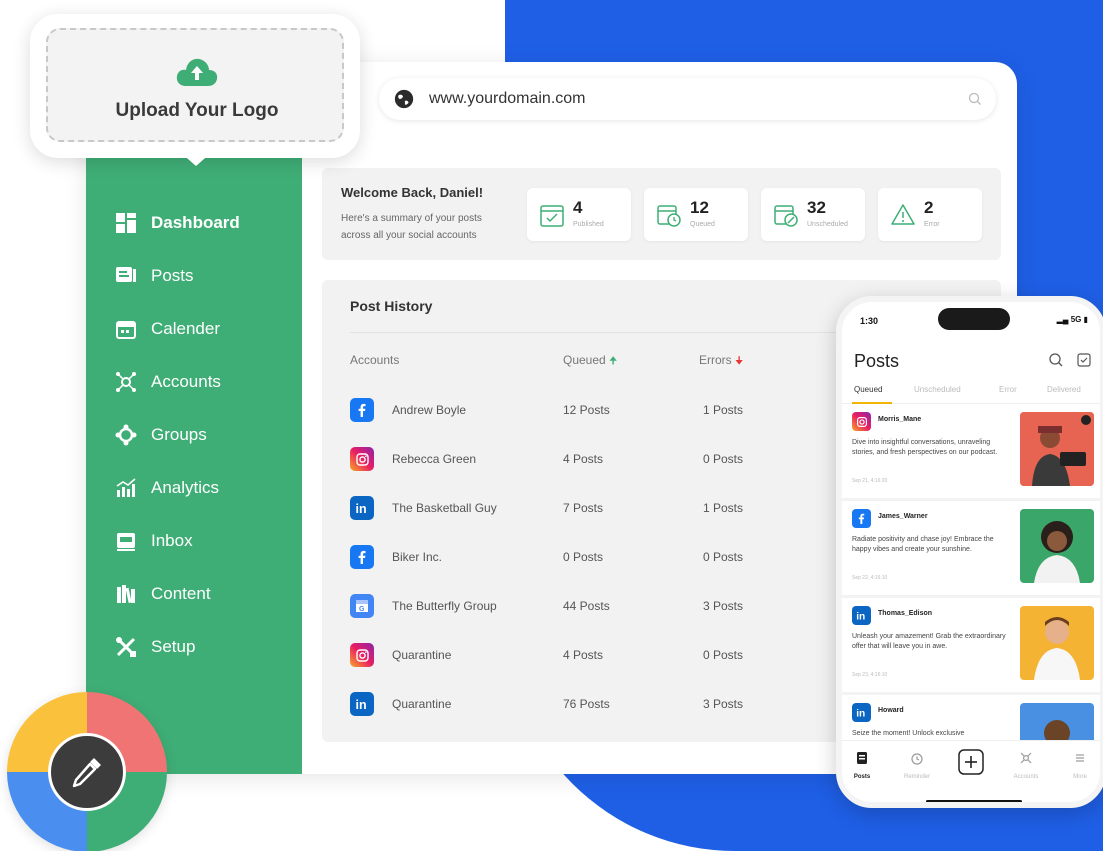  Describe the element at coordinates (917, 759) in the screenshot. I see `alarm-icon` at that location.